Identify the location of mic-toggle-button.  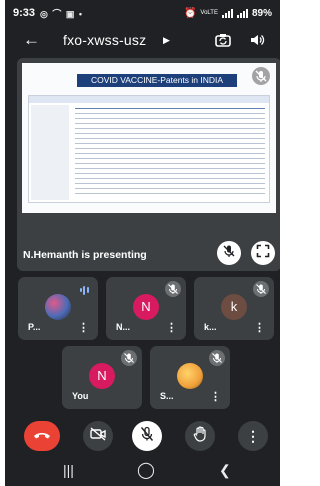
(147, 436).